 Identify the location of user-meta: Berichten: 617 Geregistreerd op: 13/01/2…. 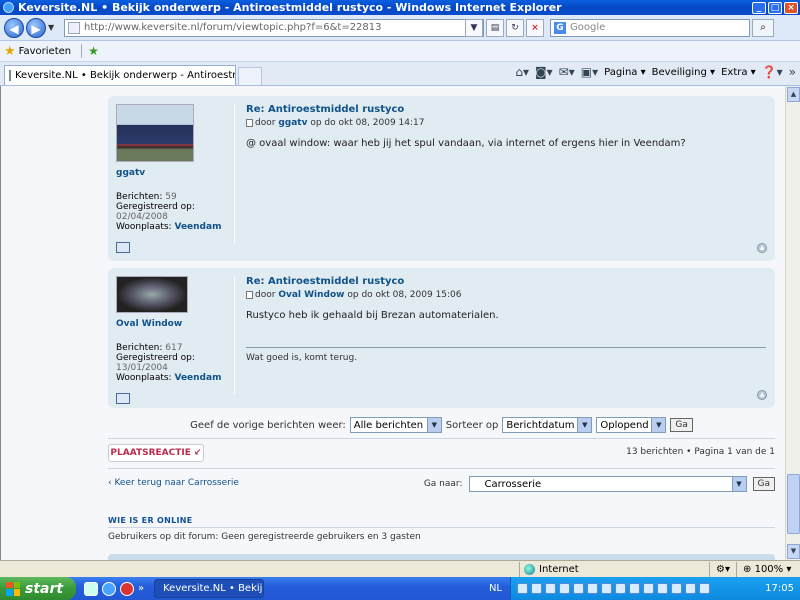
(175, 363).